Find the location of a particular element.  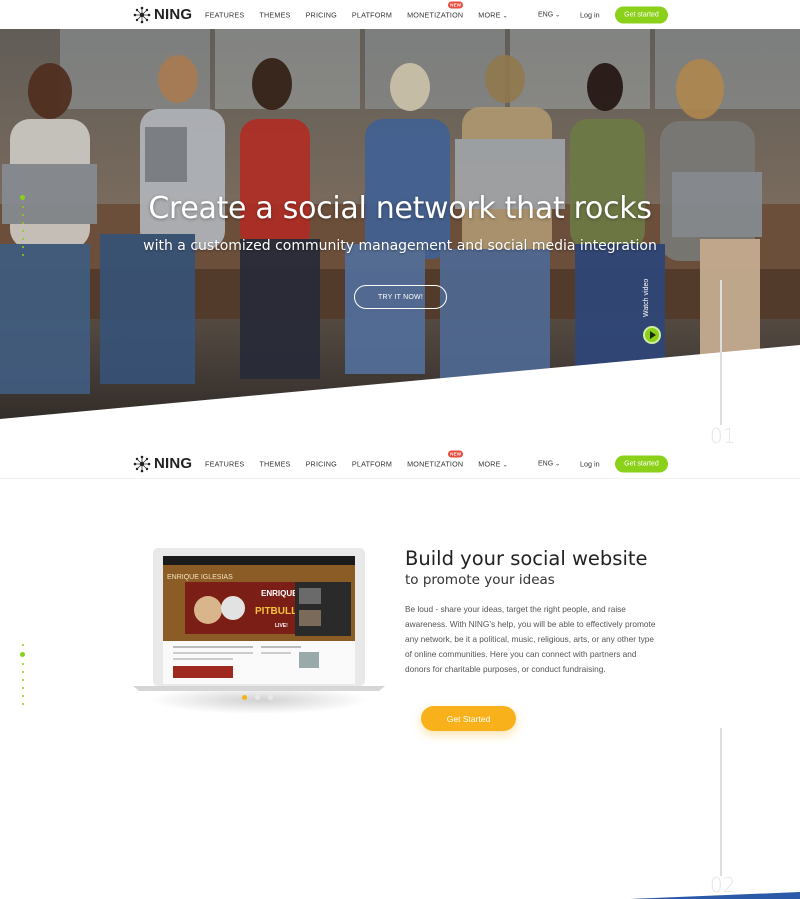

screen-poster-name: ENRIQUE is located at coordinates (279, 593).